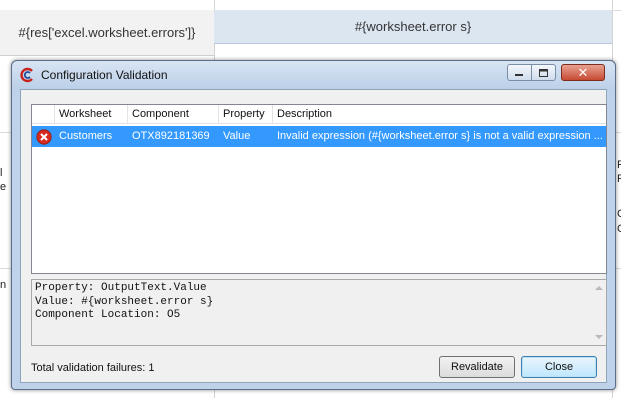 This screenshot has width=621, height=398. What do you see at coordinates (237, 136) in the screenshot?
I see `cell-property: Value` at bounding box center [237, 136].